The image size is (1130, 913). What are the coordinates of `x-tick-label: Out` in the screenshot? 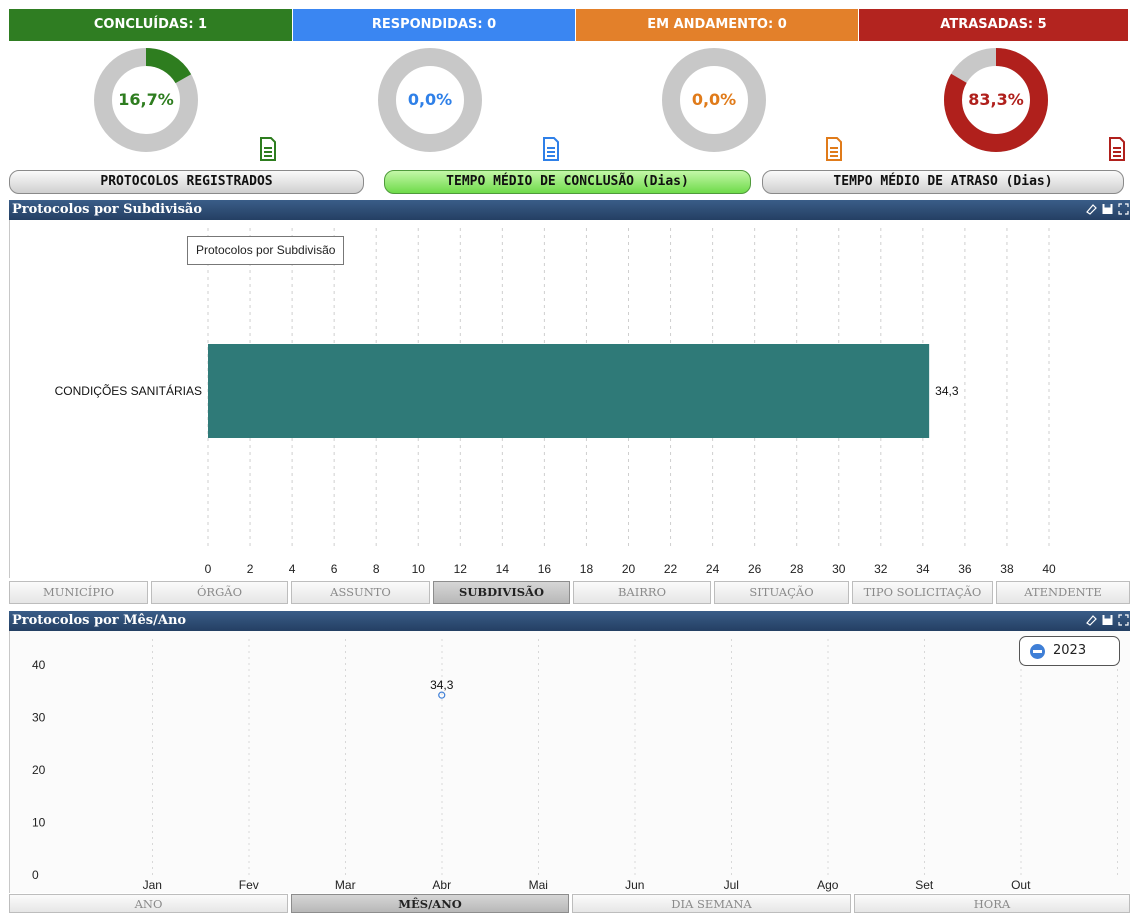 It's located at (1021, 885).